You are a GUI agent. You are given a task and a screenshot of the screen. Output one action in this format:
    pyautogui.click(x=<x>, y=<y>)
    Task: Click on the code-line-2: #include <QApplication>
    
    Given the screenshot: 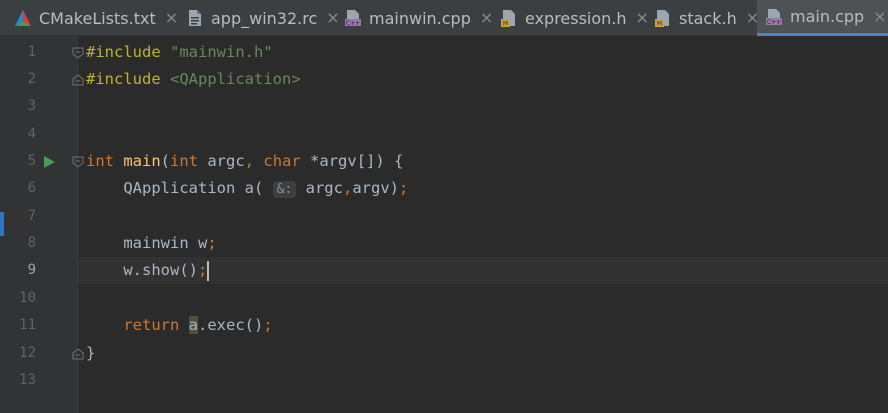 What is the action you would take?
    pyautogui.click(x=193, y=79)
    